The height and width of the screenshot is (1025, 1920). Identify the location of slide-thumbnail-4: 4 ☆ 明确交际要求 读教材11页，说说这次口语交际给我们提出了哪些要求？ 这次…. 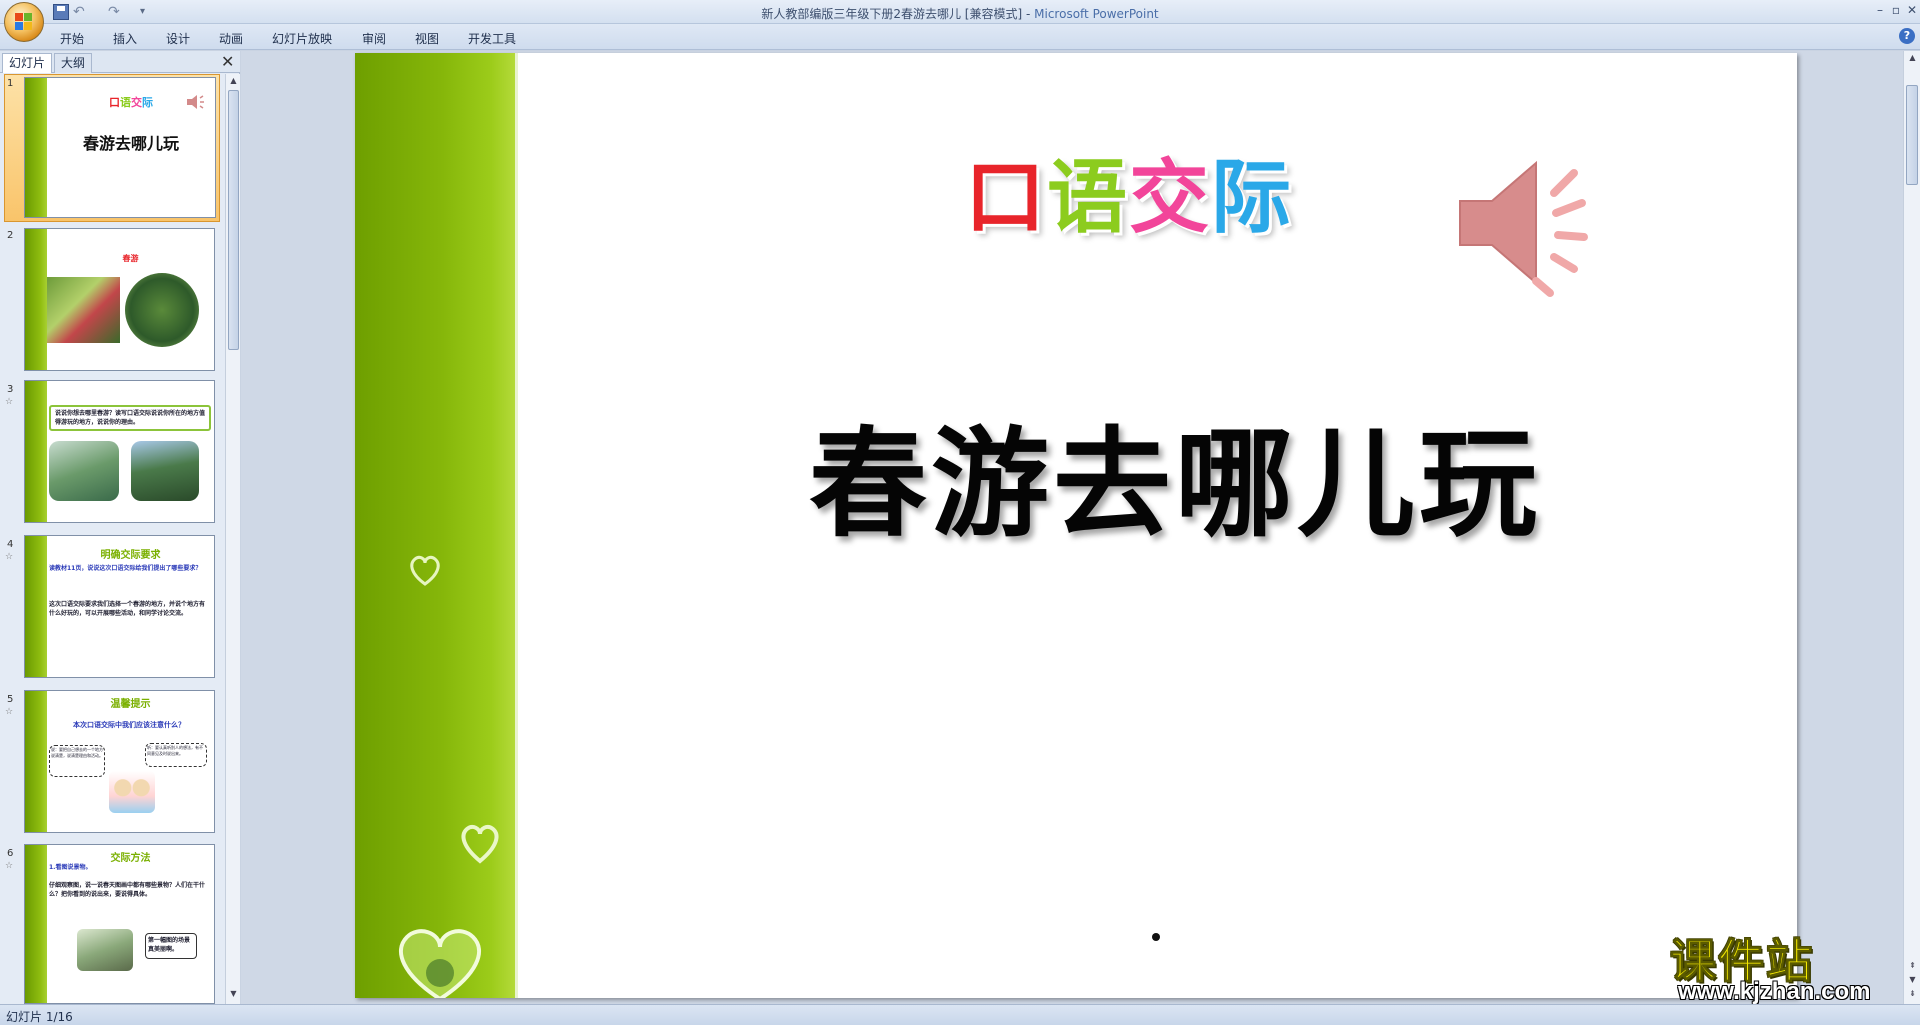
(112, 610).